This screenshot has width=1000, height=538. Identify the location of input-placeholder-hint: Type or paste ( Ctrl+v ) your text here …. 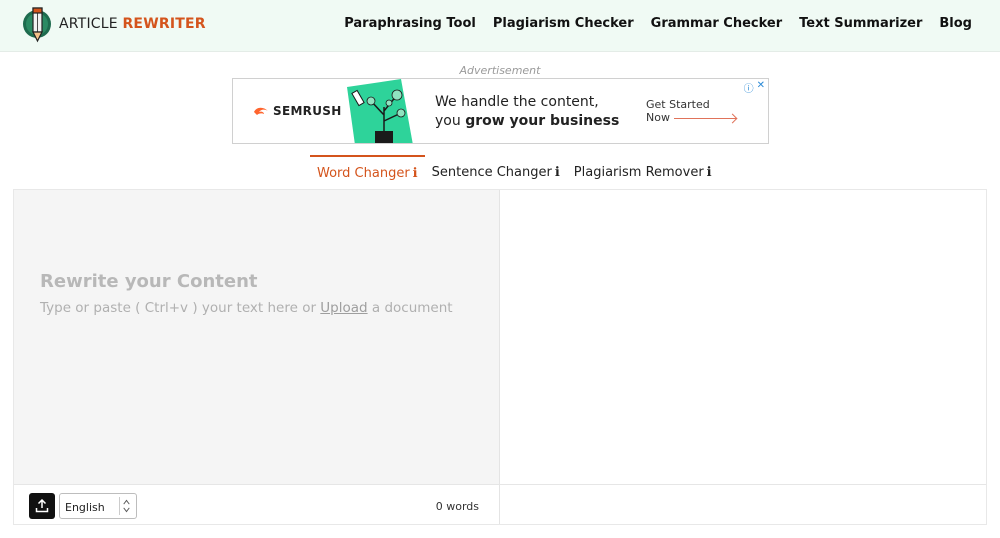
(246, 308).